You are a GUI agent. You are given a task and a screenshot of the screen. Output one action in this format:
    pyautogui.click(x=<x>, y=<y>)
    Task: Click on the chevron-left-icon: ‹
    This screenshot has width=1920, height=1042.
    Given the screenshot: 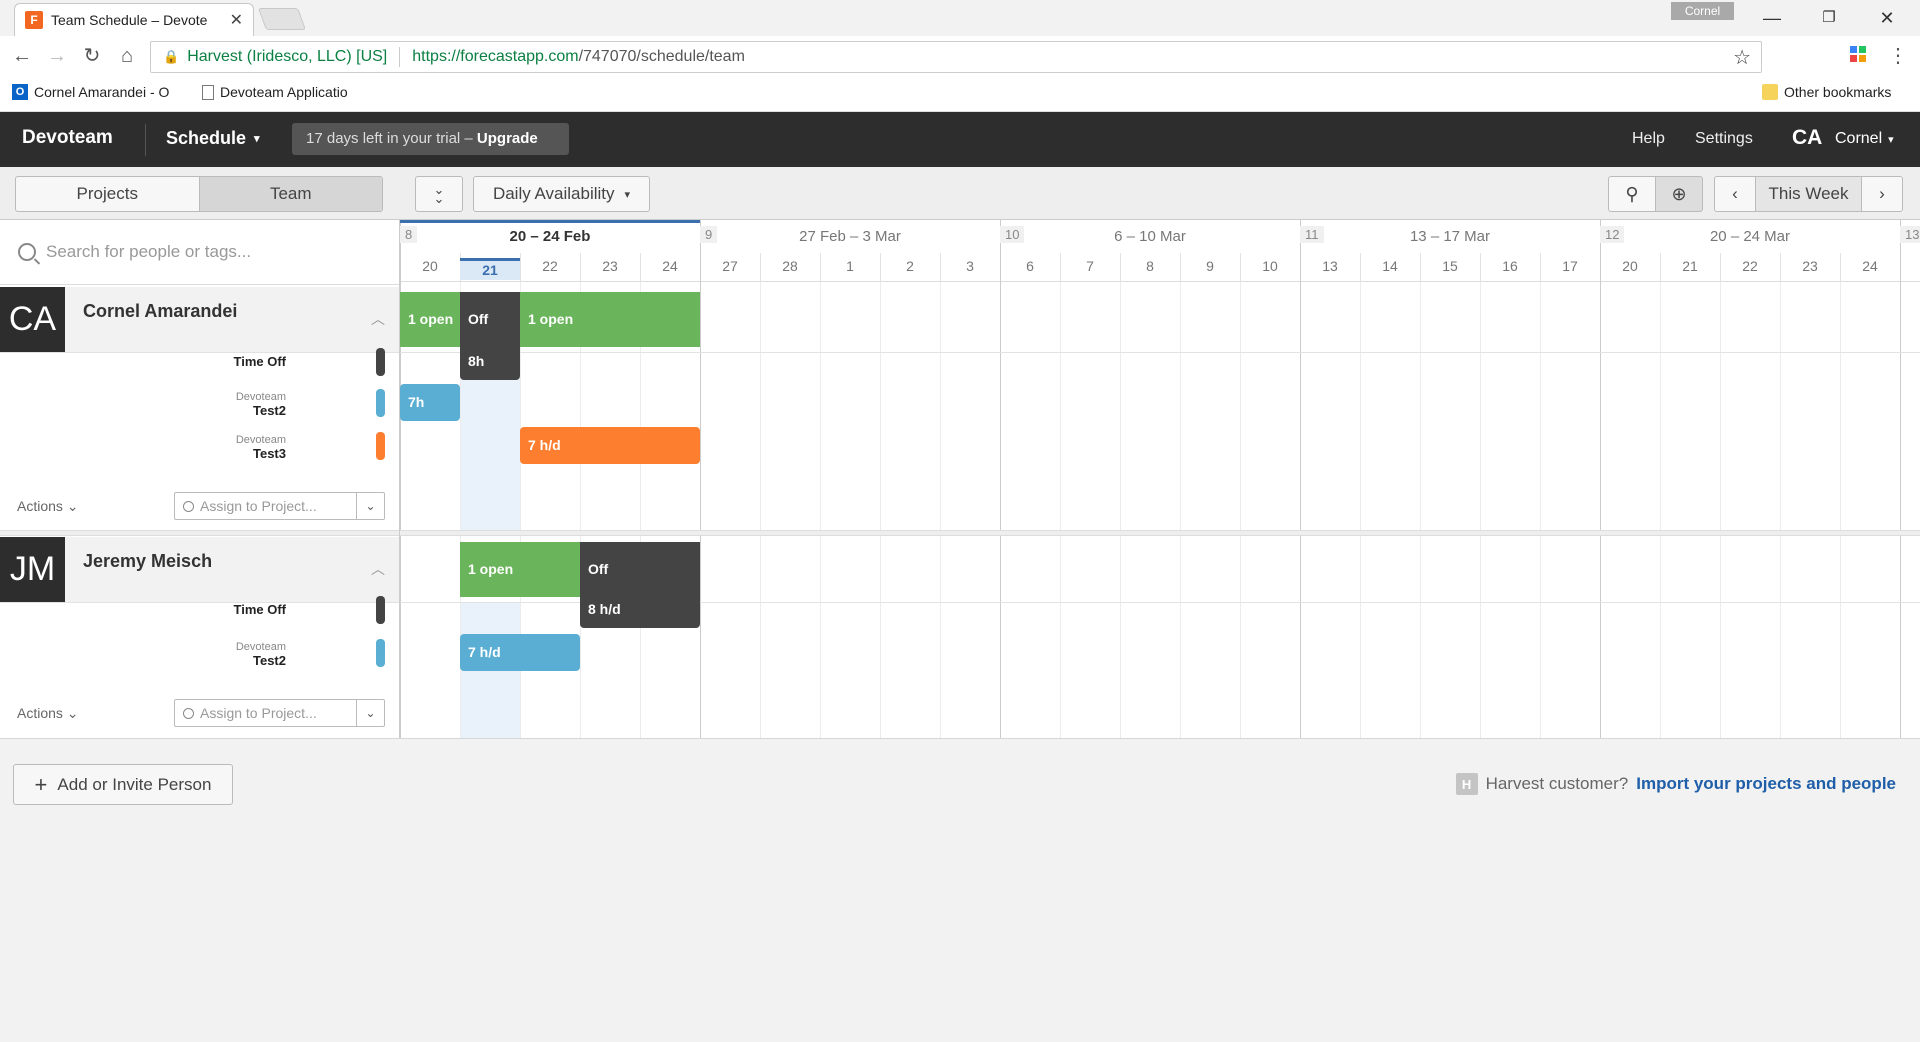 What is the action you would take?
    pyautogui.click(x=1735, y=193)
    